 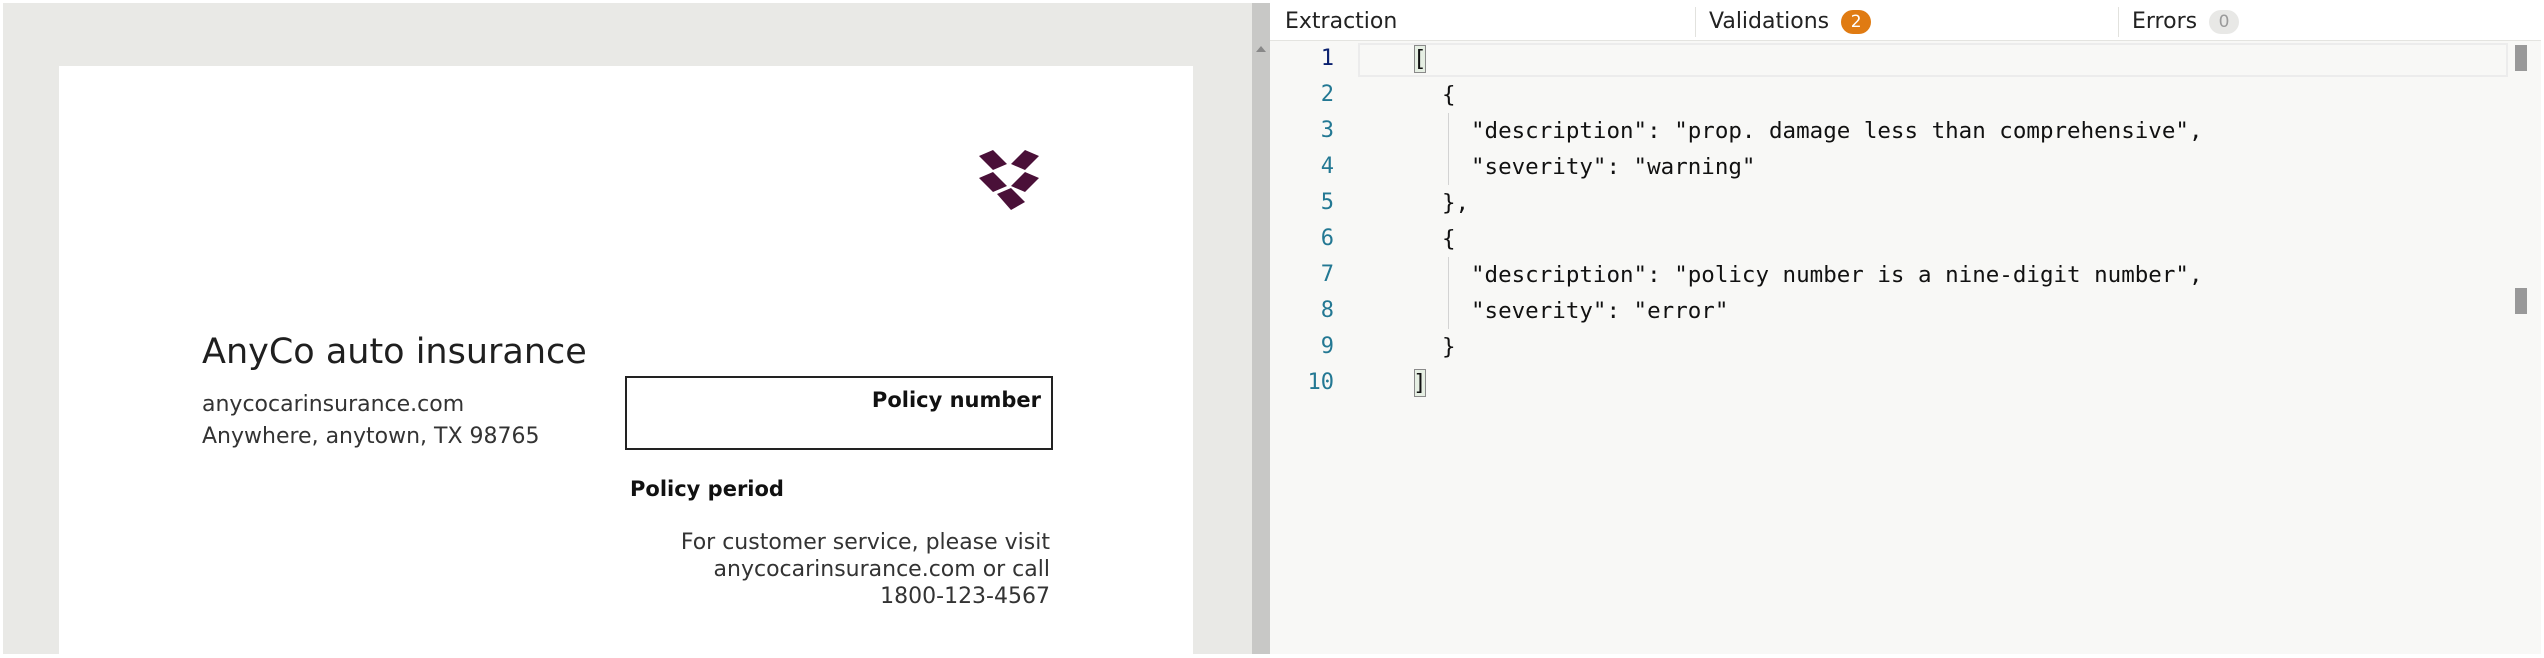 What do you see at coordinates (1327, 130) in the screenshot?
I see `line-number: 3` at bounding box center [1327, 130].